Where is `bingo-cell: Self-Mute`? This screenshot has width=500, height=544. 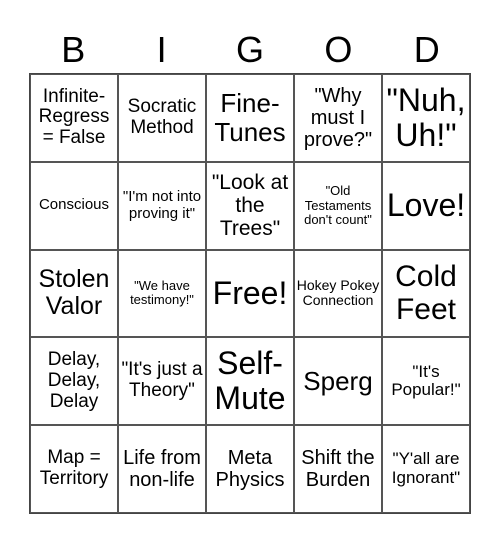
bingo-cell: Self-Mute is located at coordinates (250, 381).